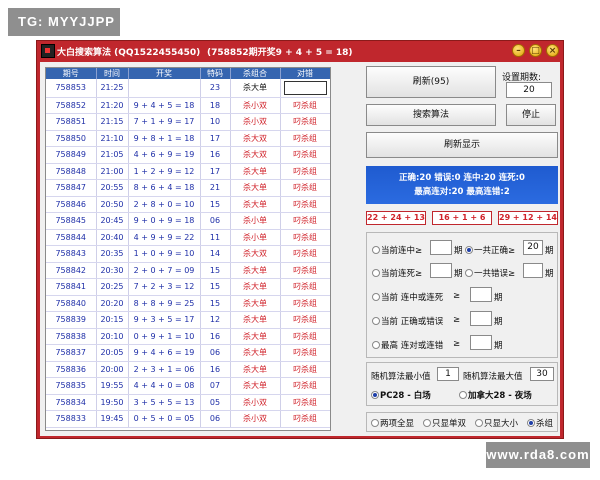  I want to click on issue-info: (758852期开奖9 + 4 + 5 = 18), so click(280, 53).